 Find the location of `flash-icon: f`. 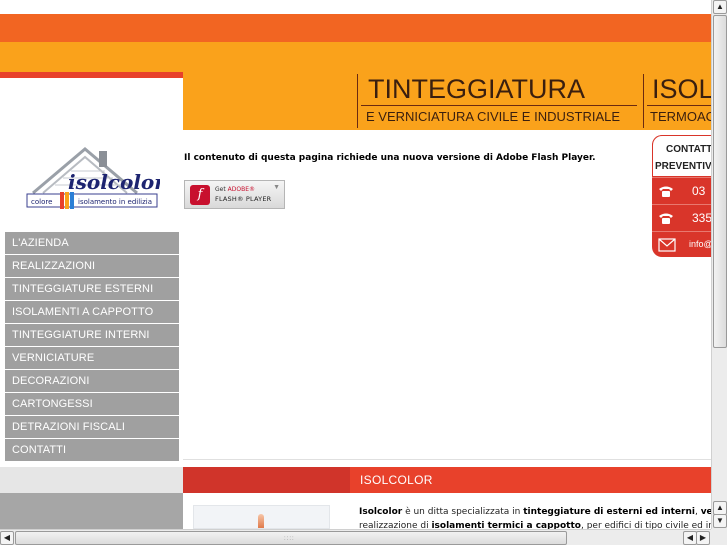

flash-icon: f is located at coordinates (200, 195).